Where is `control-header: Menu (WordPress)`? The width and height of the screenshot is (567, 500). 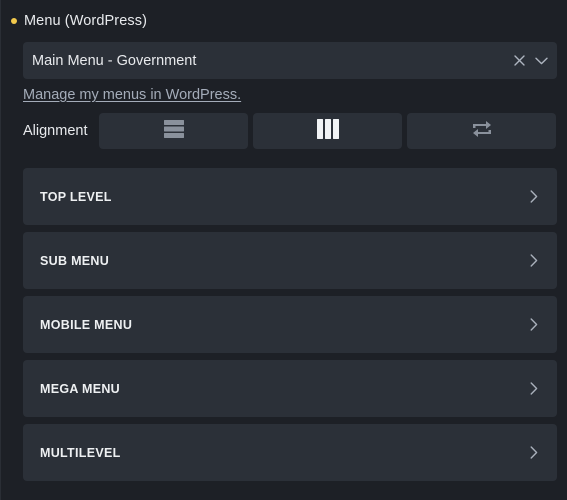
control-header: Menu (WordPress) is located at coordinates (79, 21).